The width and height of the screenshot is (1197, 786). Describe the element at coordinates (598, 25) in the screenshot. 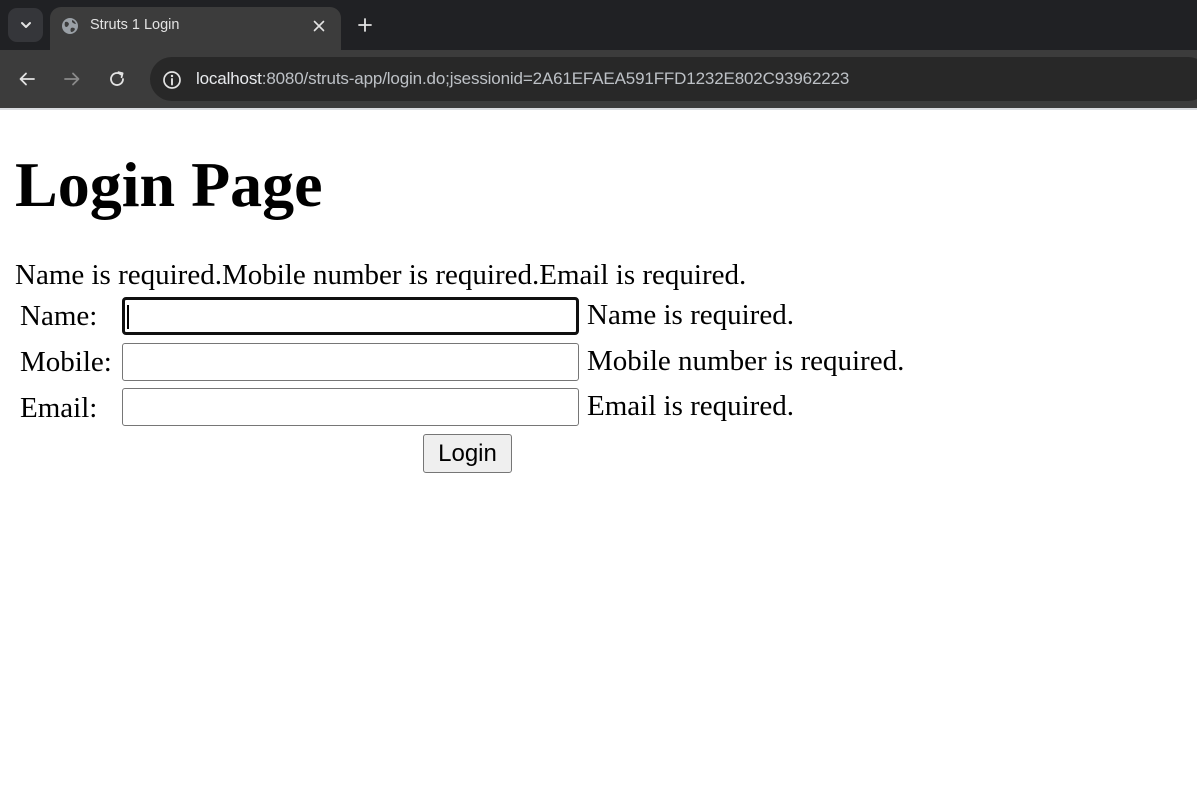

I see `tab-strip: Struts 1 Login` at that location.